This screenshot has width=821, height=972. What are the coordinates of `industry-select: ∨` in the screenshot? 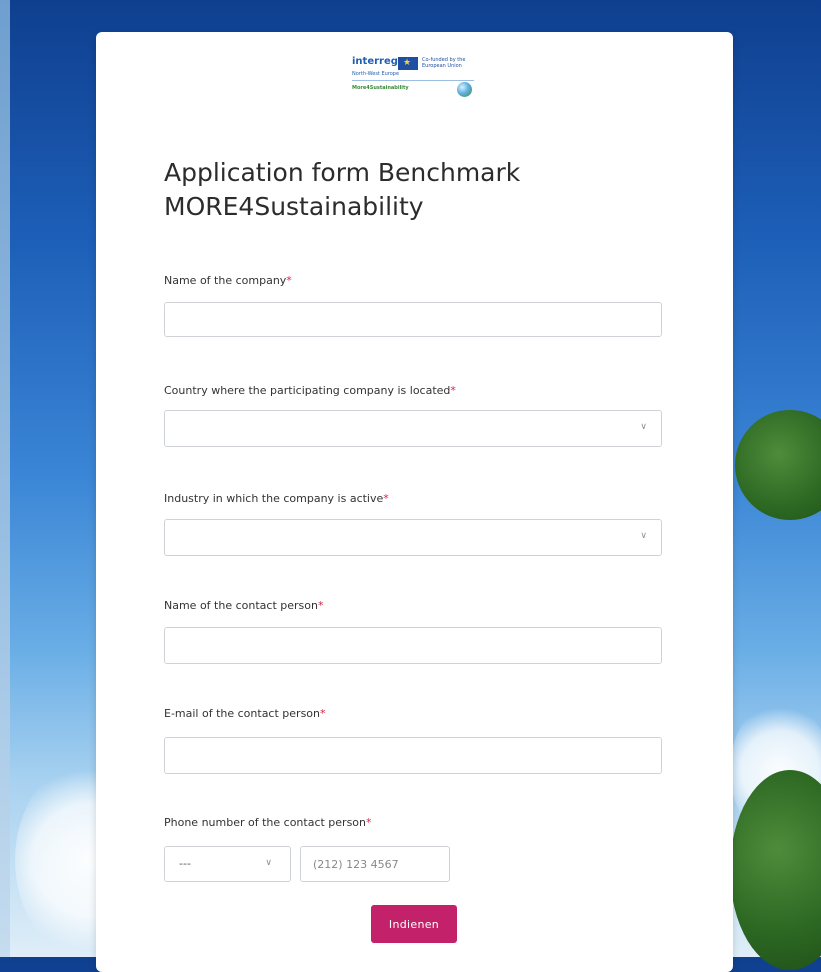 It's located at (413, 537).